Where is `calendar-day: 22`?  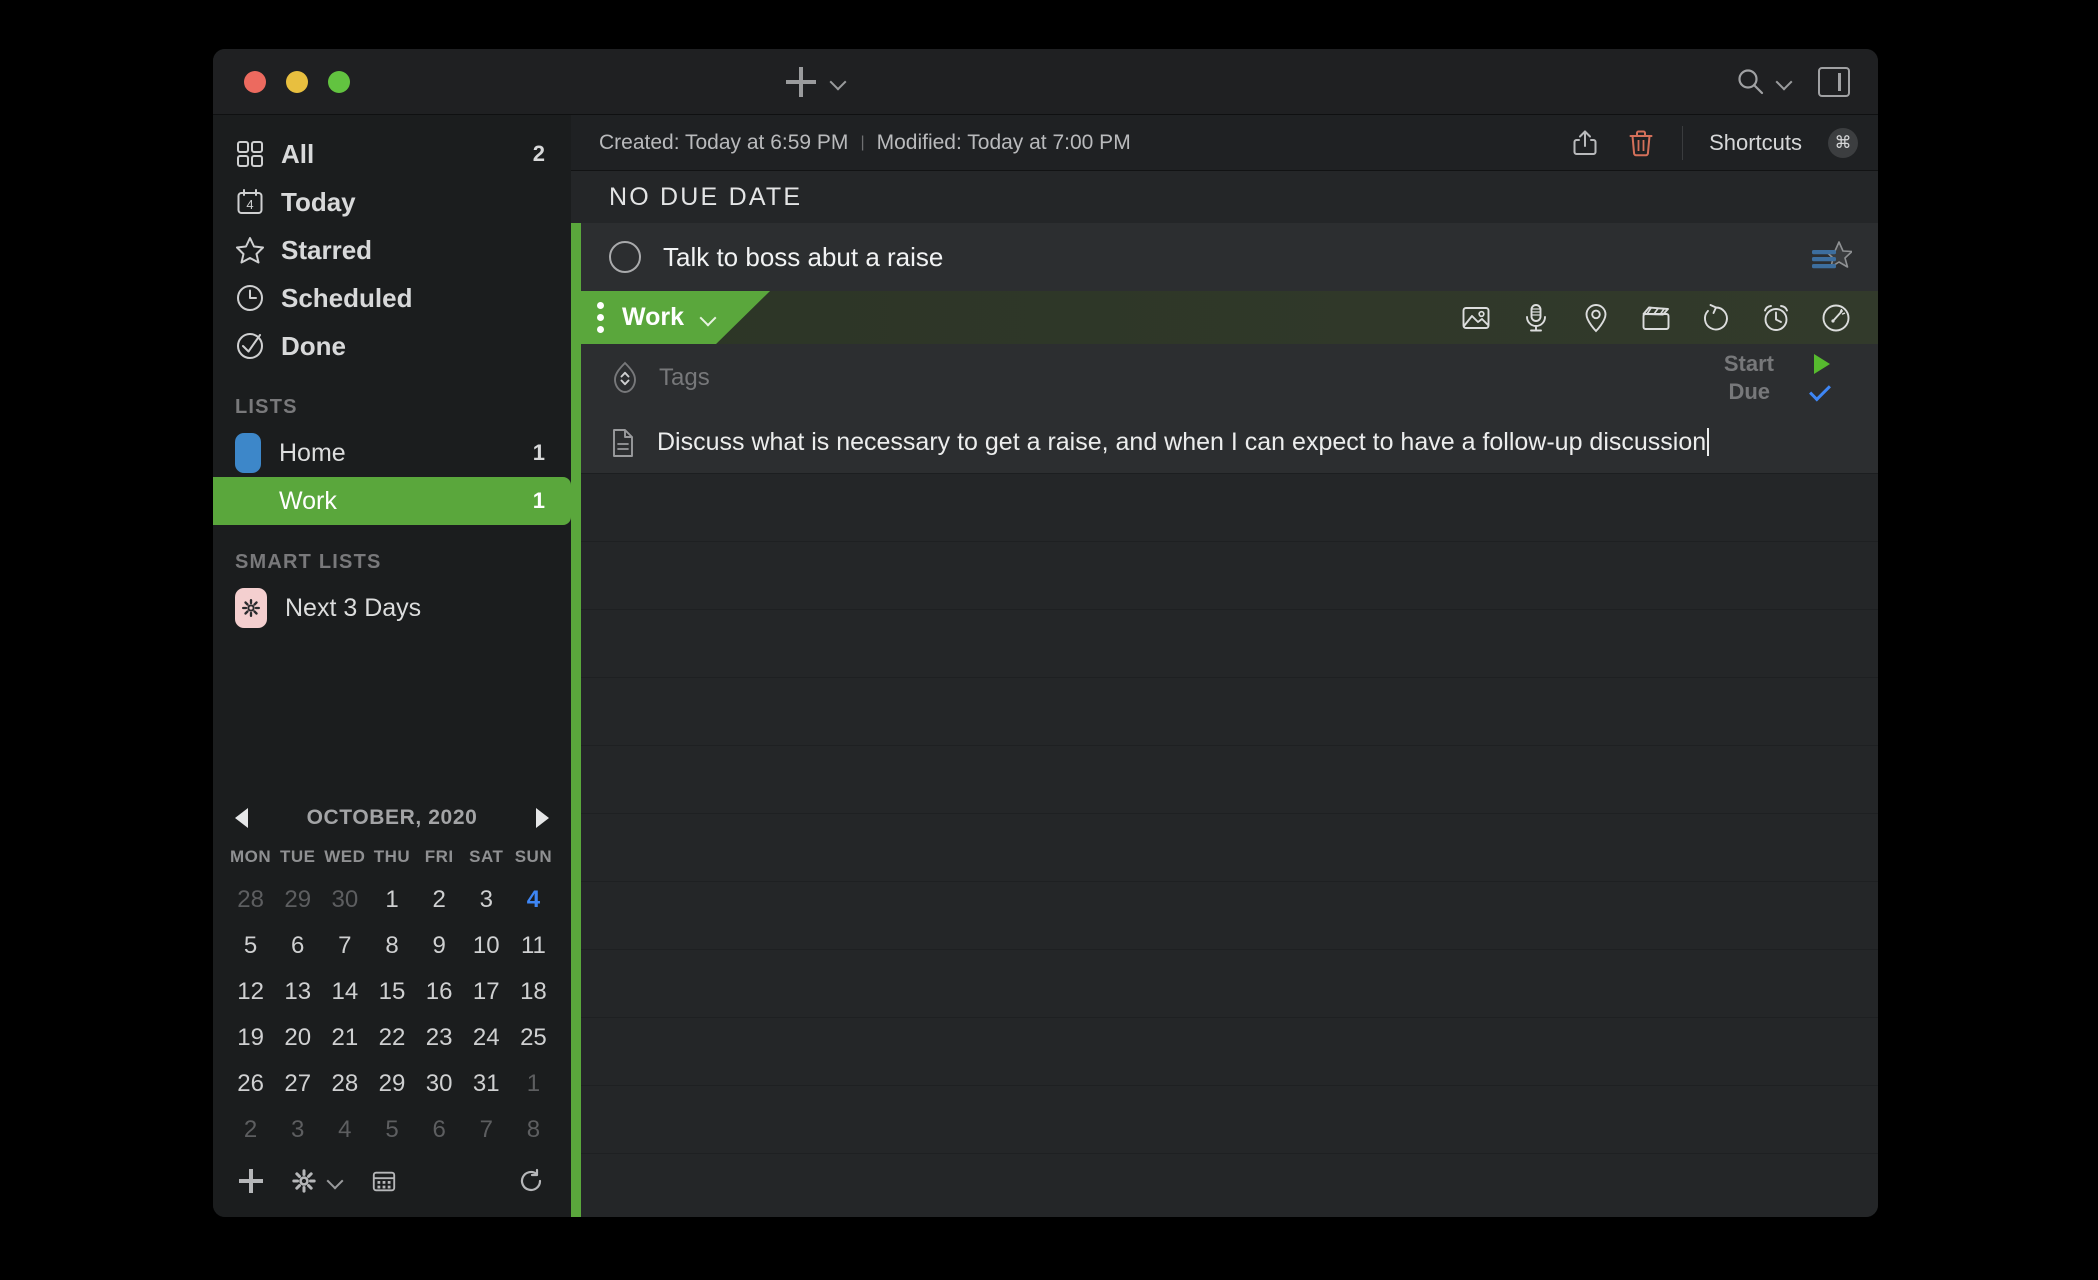
calendar-day: 22 is located at coordinates (391, 1038).